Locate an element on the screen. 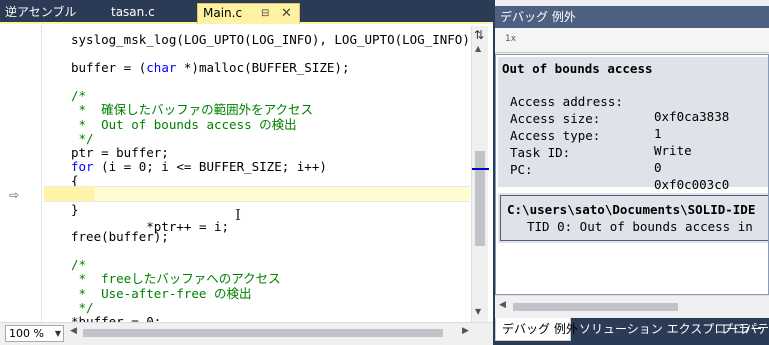 The image size is (769, 345). code-line: free(buffer); is located at coordinates (120, 236).